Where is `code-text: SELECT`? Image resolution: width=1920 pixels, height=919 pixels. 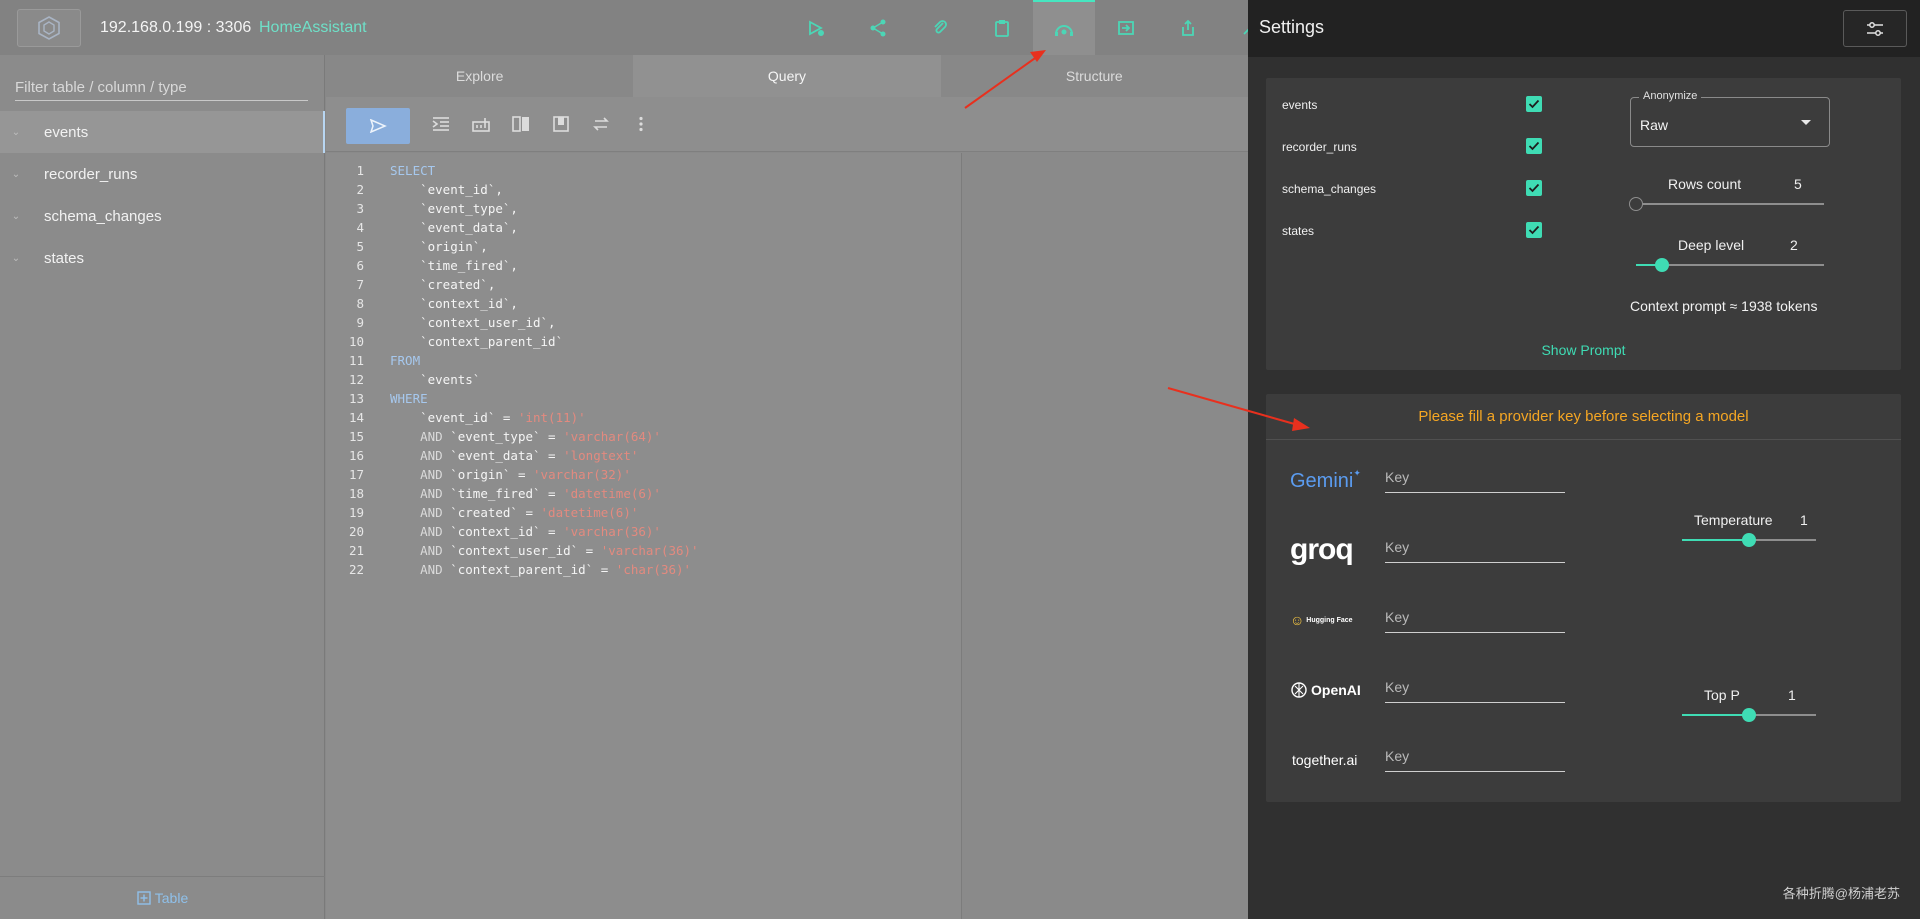
code-text: SELECT is located at coordinates (412, 170).